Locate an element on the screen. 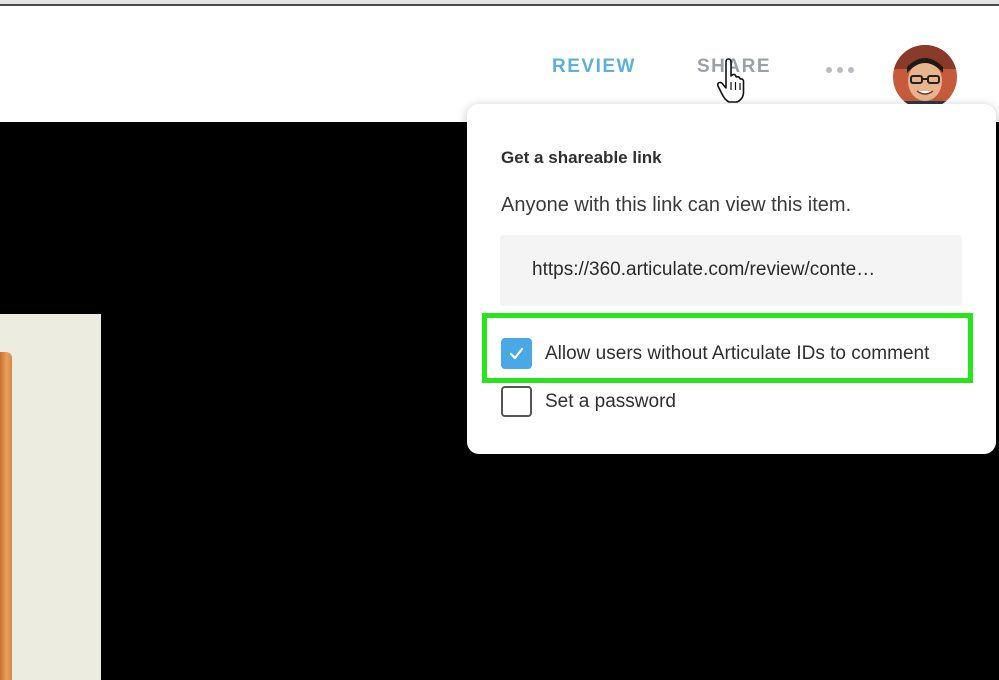  user-avatar is located at coordinates (925, 77).